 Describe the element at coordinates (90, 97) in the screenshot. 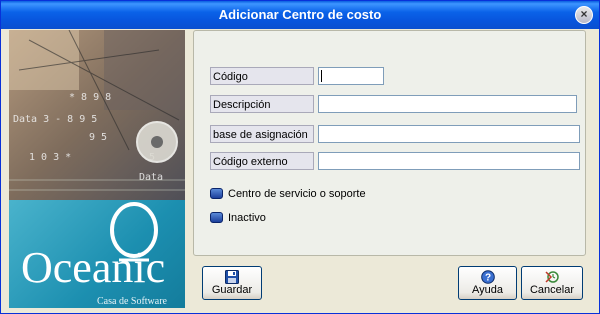

I see `svg-text: * 8 9 8` at that location.